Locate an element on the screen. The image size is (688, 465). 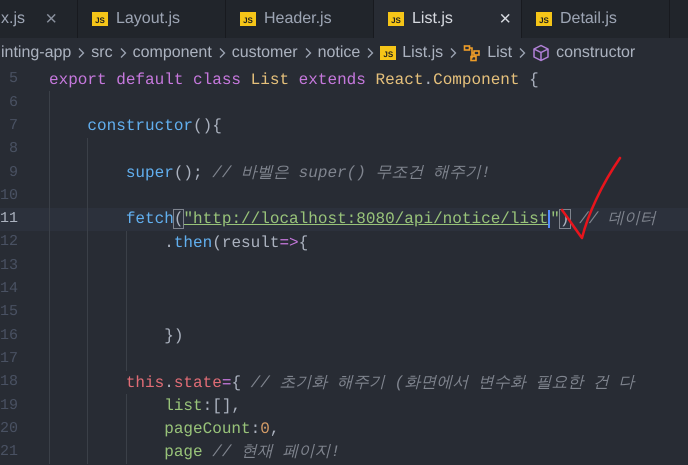
breadcrumb-item: JS List.js is located at coordinates (412, 53).